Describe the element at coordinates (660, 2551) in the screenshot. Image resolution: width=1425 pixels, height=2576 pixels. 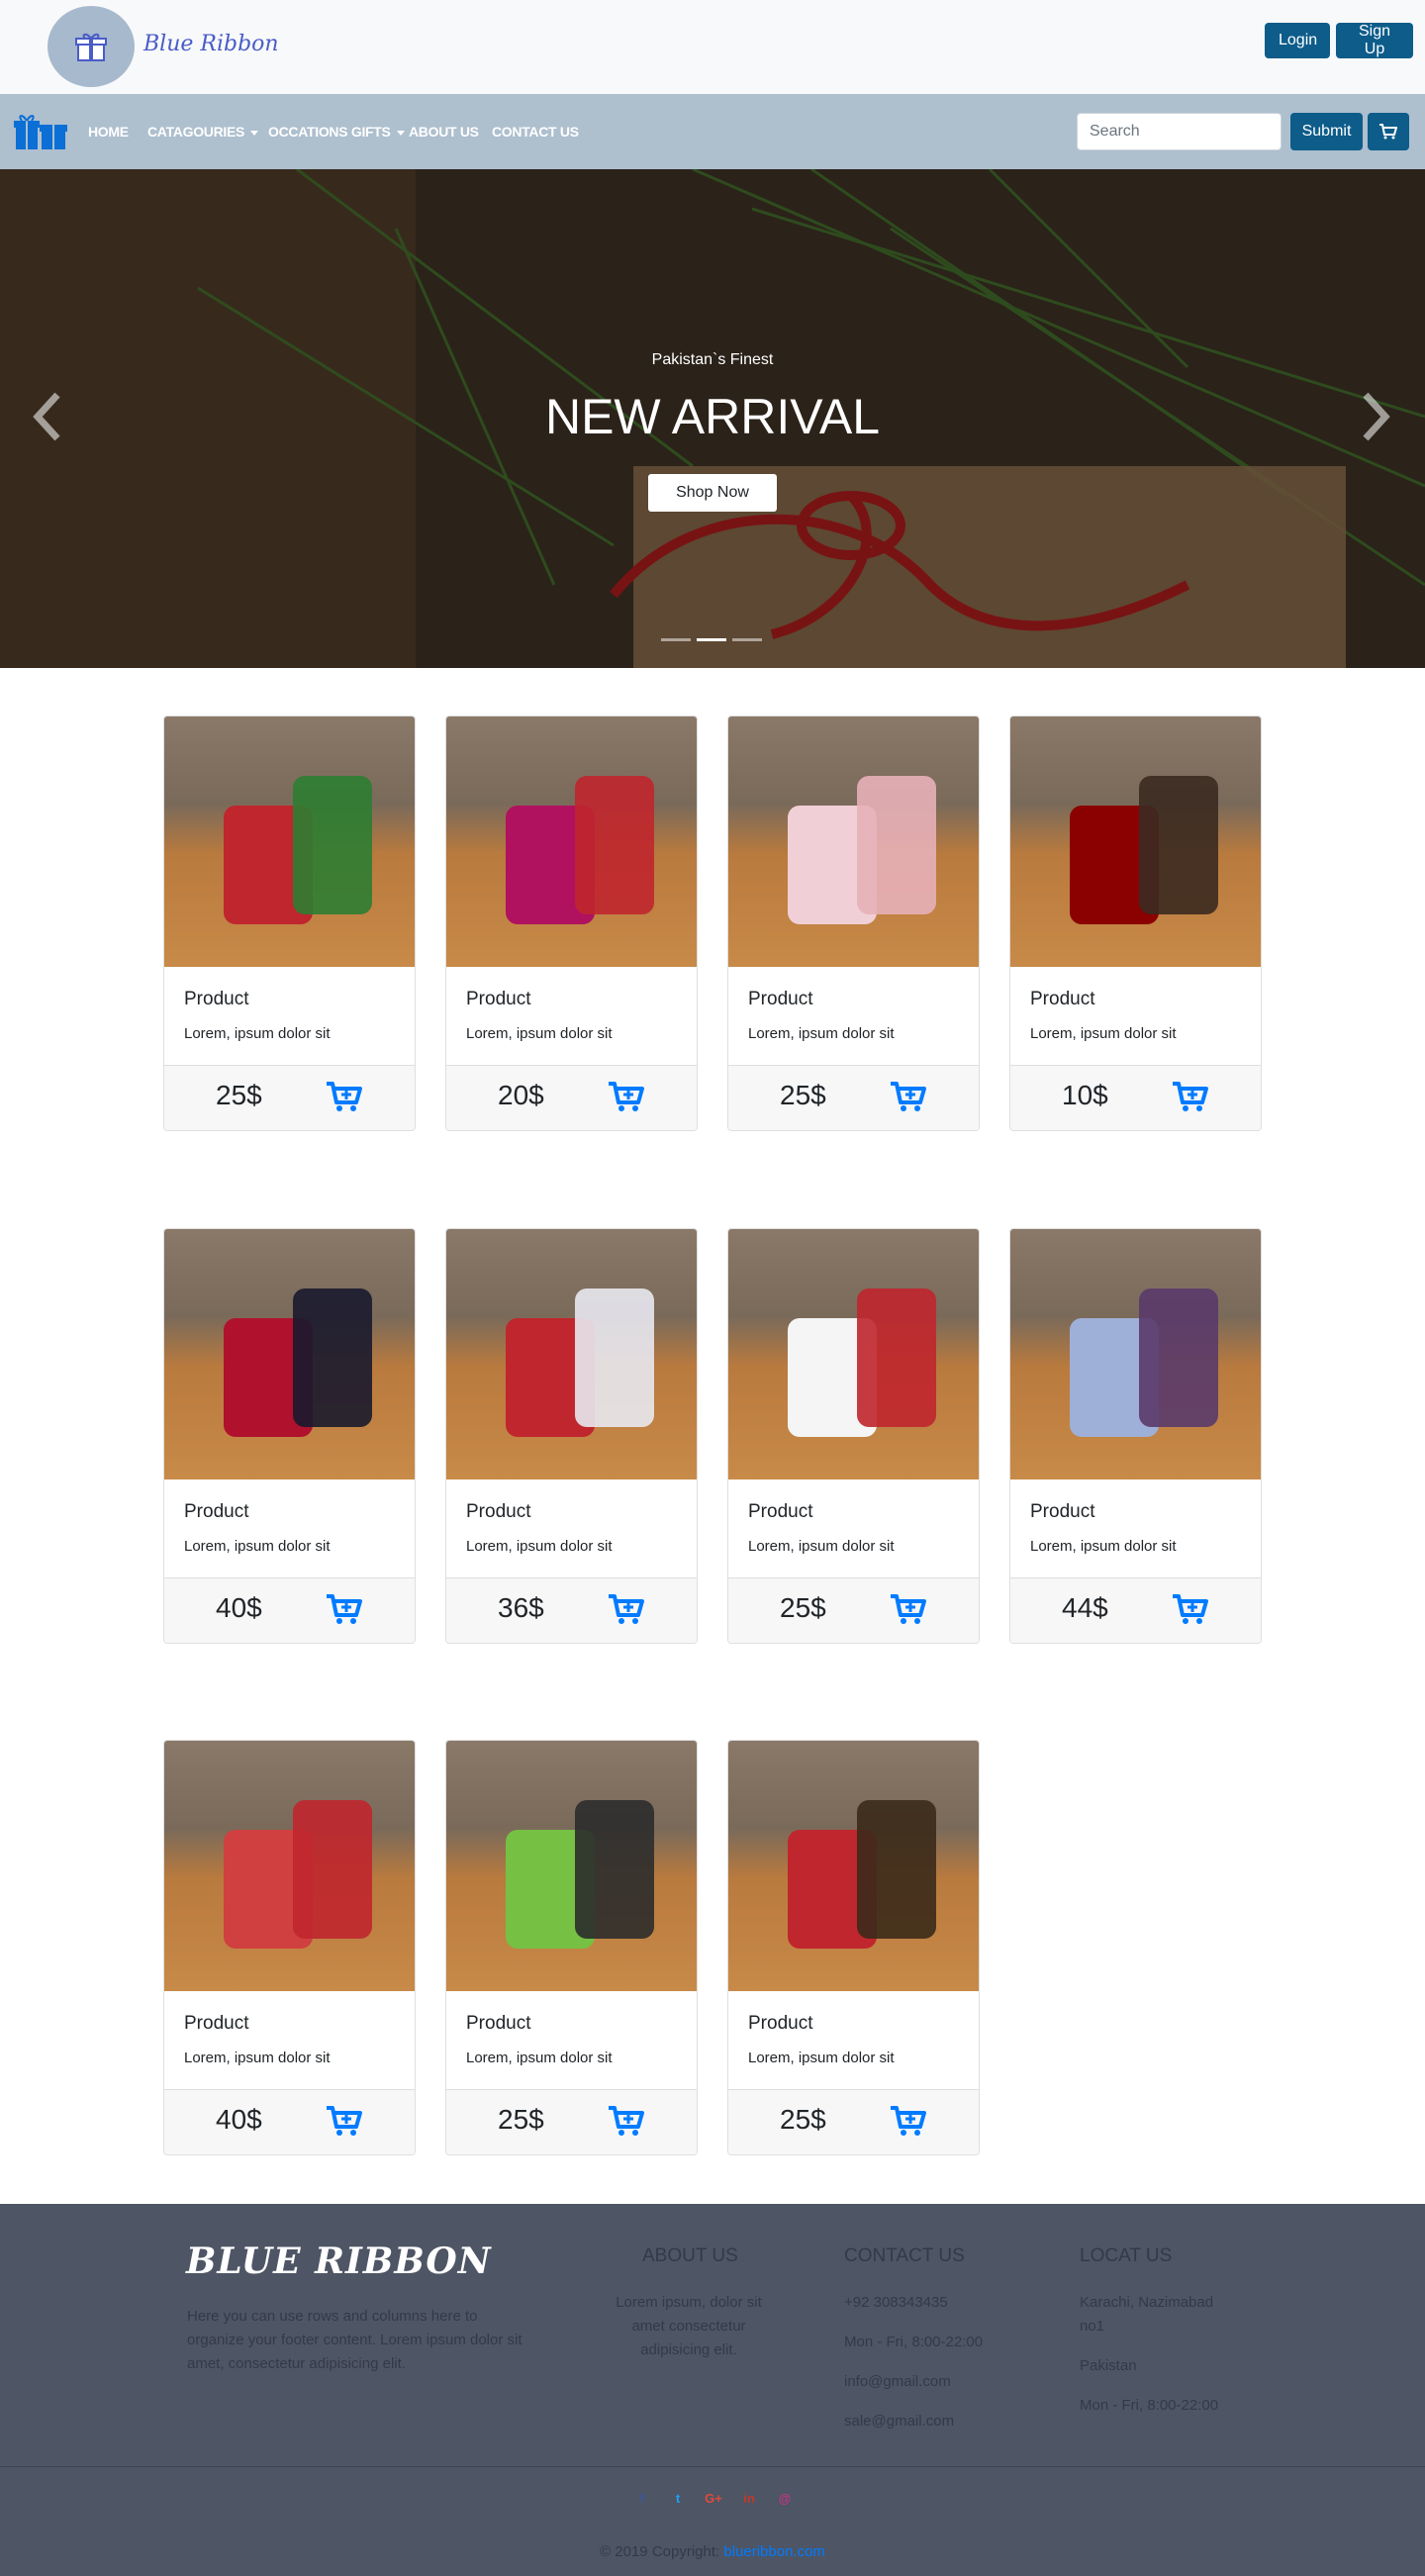
I see `copyright-text: © 2019 Copyright:` at that location.